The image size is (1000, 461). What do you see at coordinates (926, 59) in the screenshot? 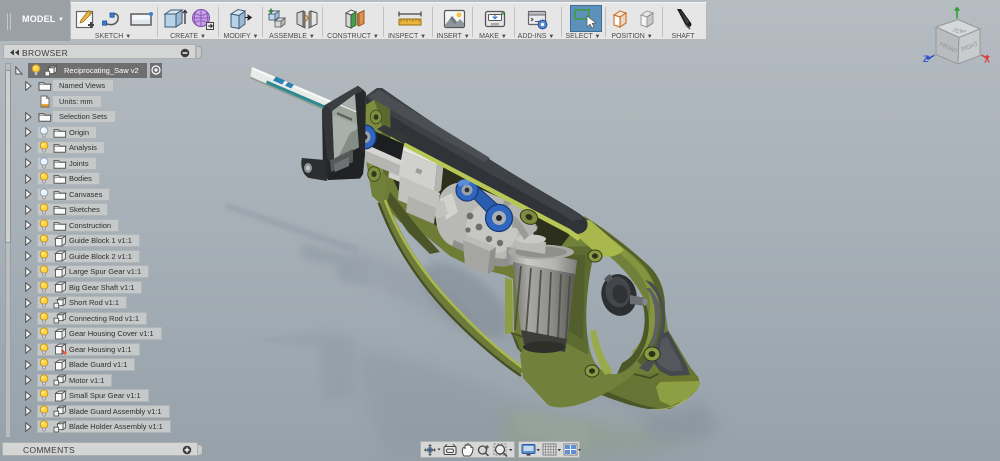
I see `svg-text: Z` at bounding box center [926, 59].